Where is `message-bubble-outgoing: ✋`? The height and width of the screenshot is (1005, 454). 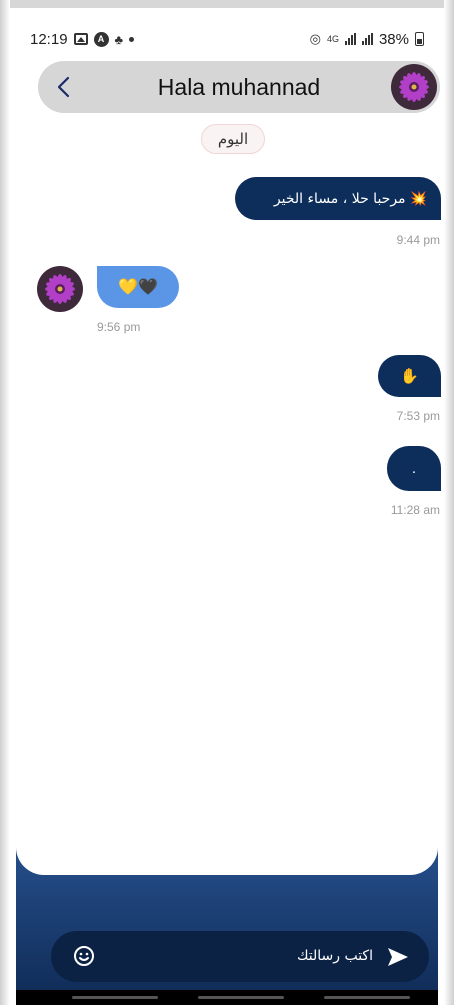
message-bubble-outgoing: ✋ is located at coordinates (409, 376).